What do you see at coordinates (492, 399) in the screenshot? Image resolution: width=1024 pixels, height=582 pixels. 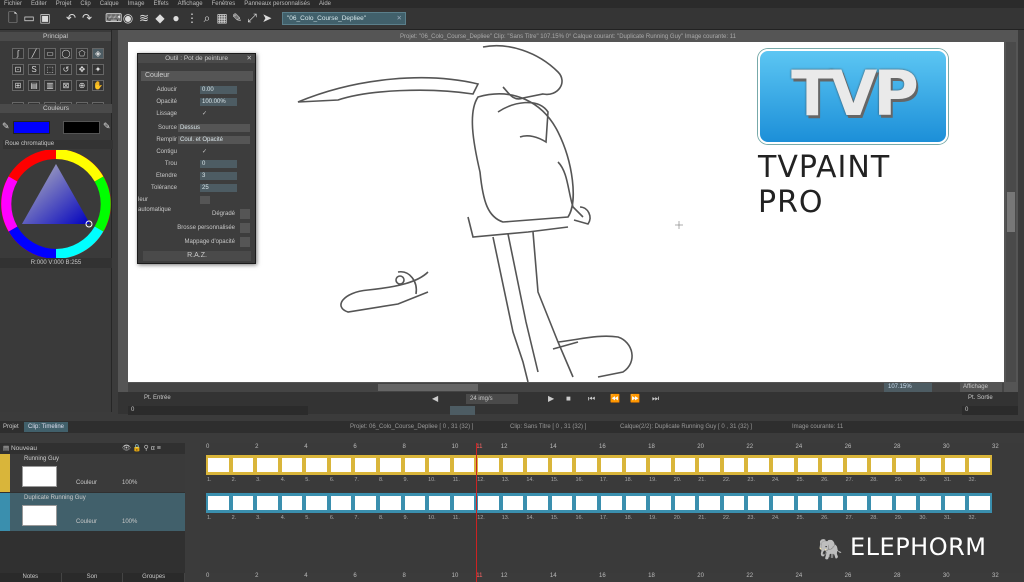 I see `fps-select: 24 img/s` at bounding box center [492, 399].